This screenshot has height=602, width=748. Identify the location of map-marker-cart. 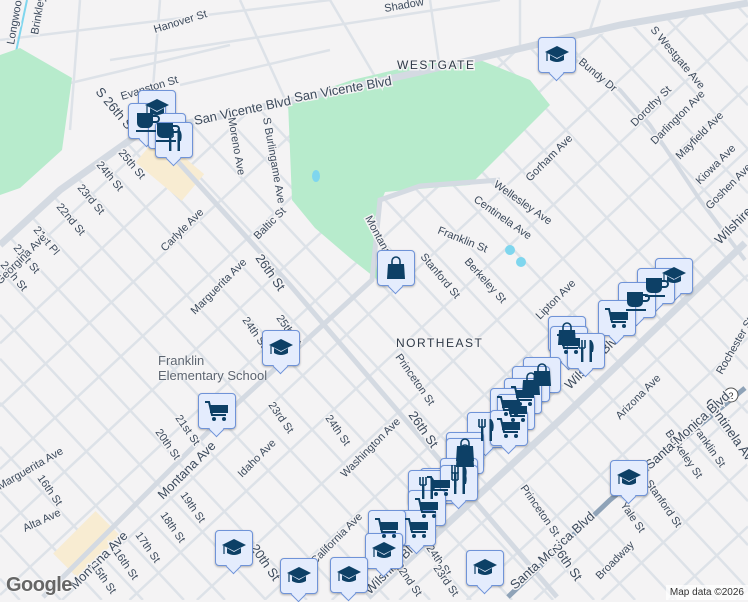
(217, 411).